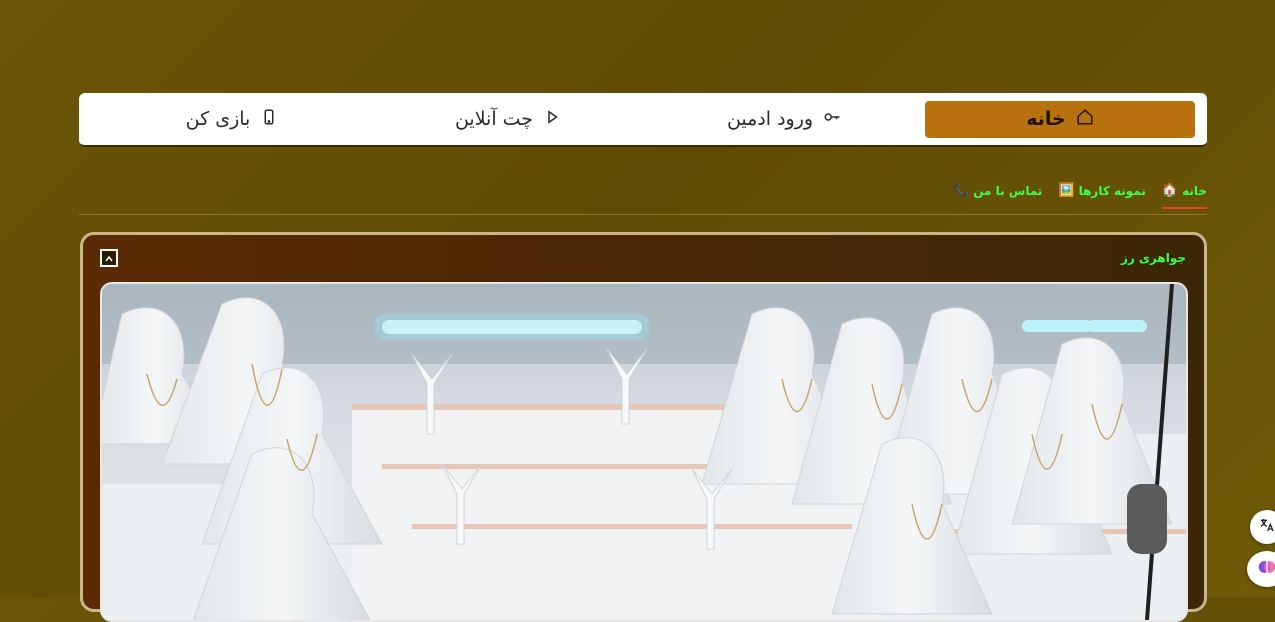 Image resolution: width=1275 pixels, height=622 pixels. I want to click on main-nav: خانه ورود ادمین چت آنلاین بازی کن, so click(643, 120).